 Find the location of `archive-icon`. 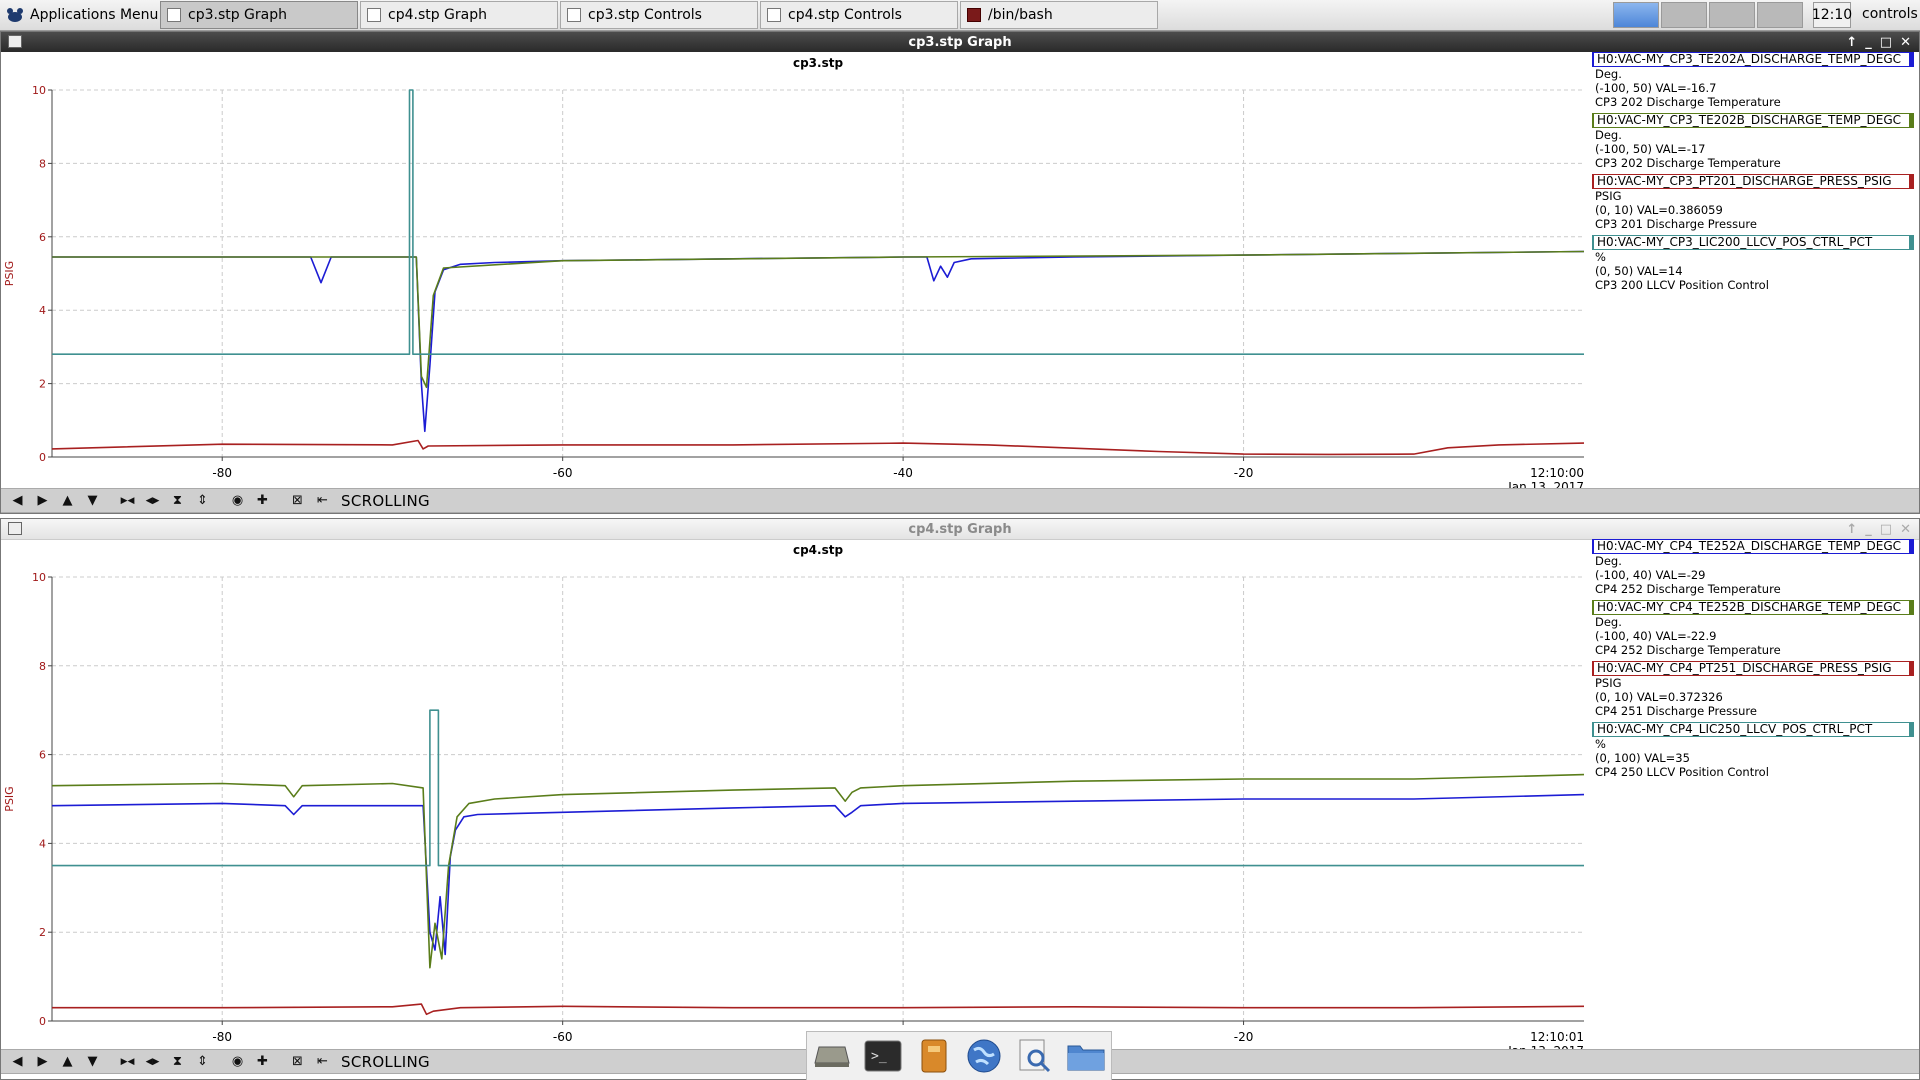

archive-icon is located at coordinates (934, 1056).